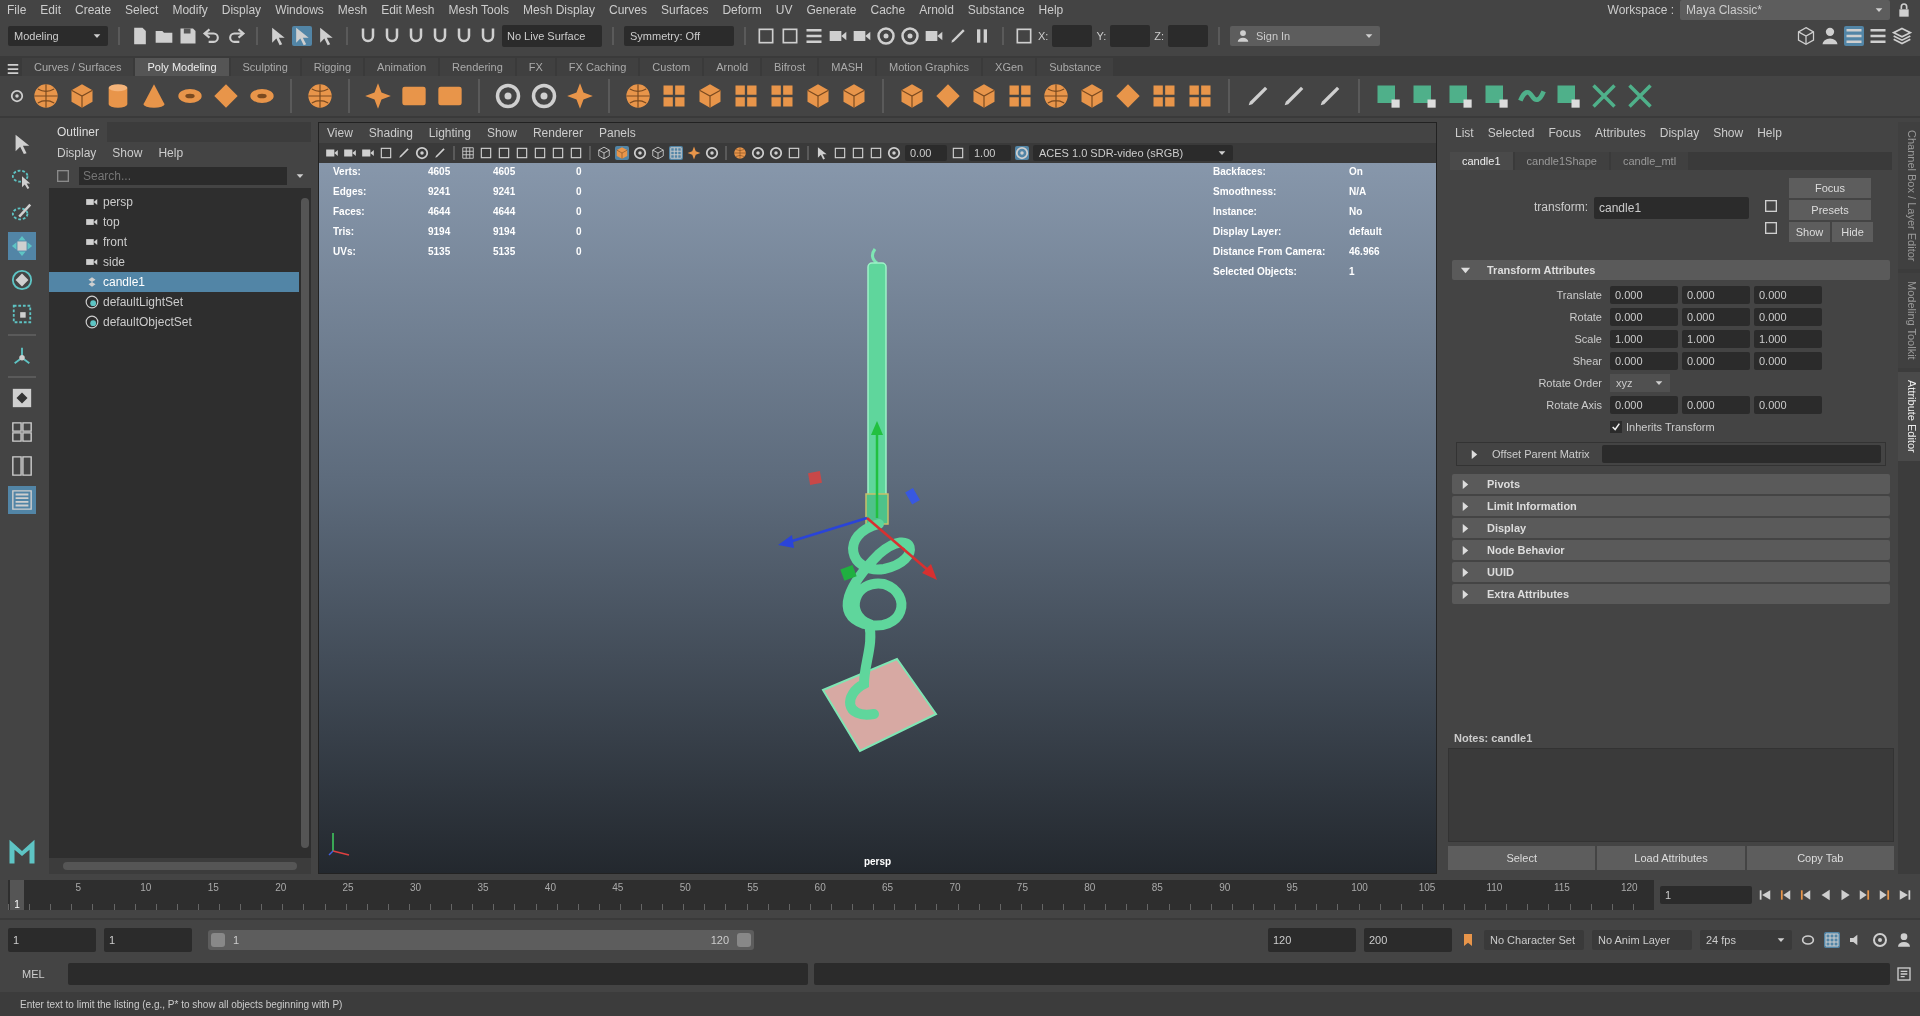  What do you see at coordinates (1706, 895) in the screenshot?
I see `current-frame-field: 1` at bounding box center [1706, 895].